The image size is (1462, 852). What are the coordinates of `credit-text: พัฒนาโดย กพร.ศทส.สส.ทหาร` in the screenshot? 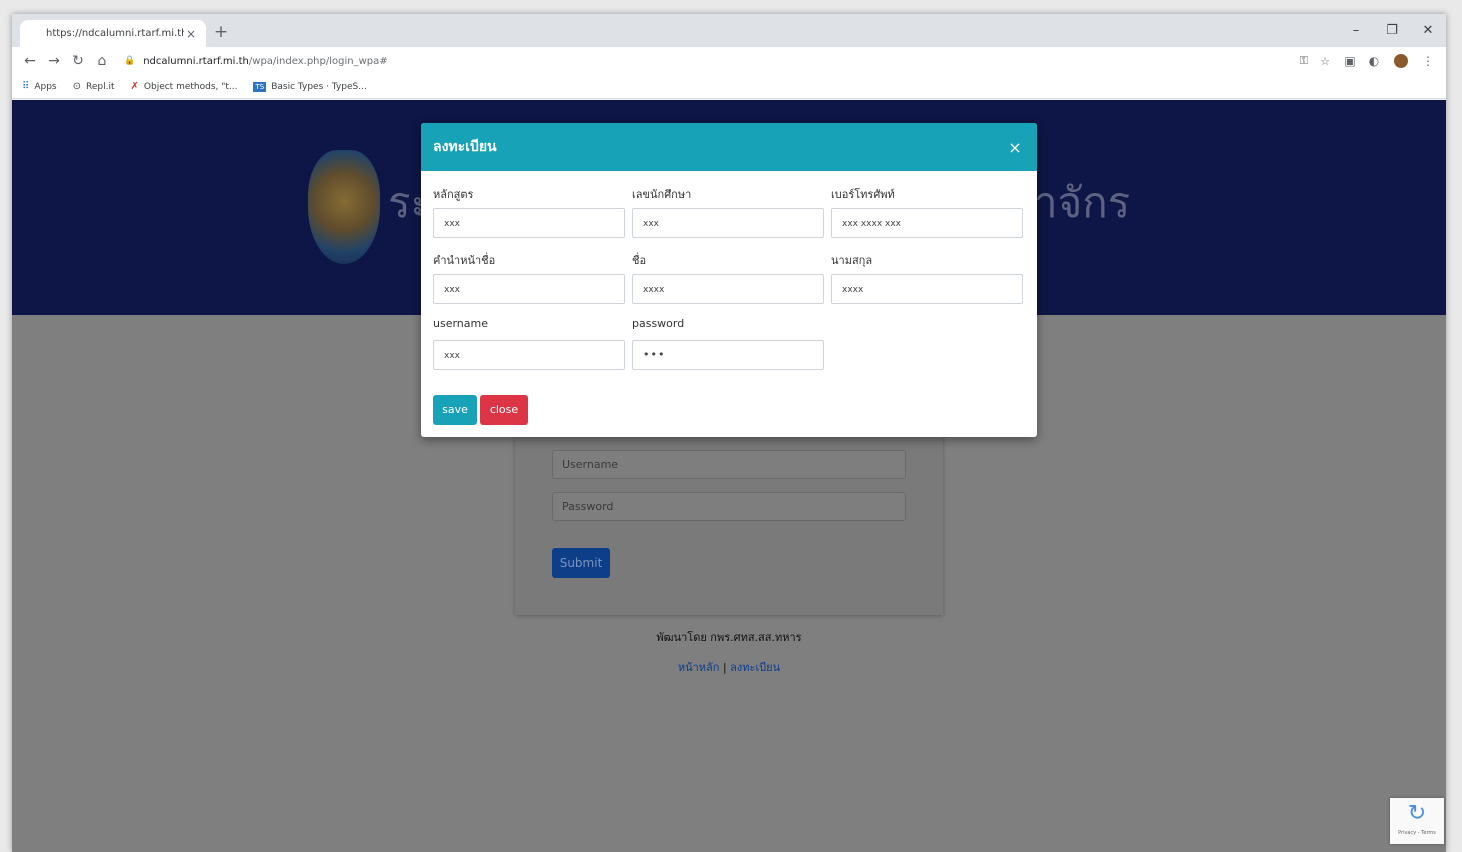 It's located at (729, 637).